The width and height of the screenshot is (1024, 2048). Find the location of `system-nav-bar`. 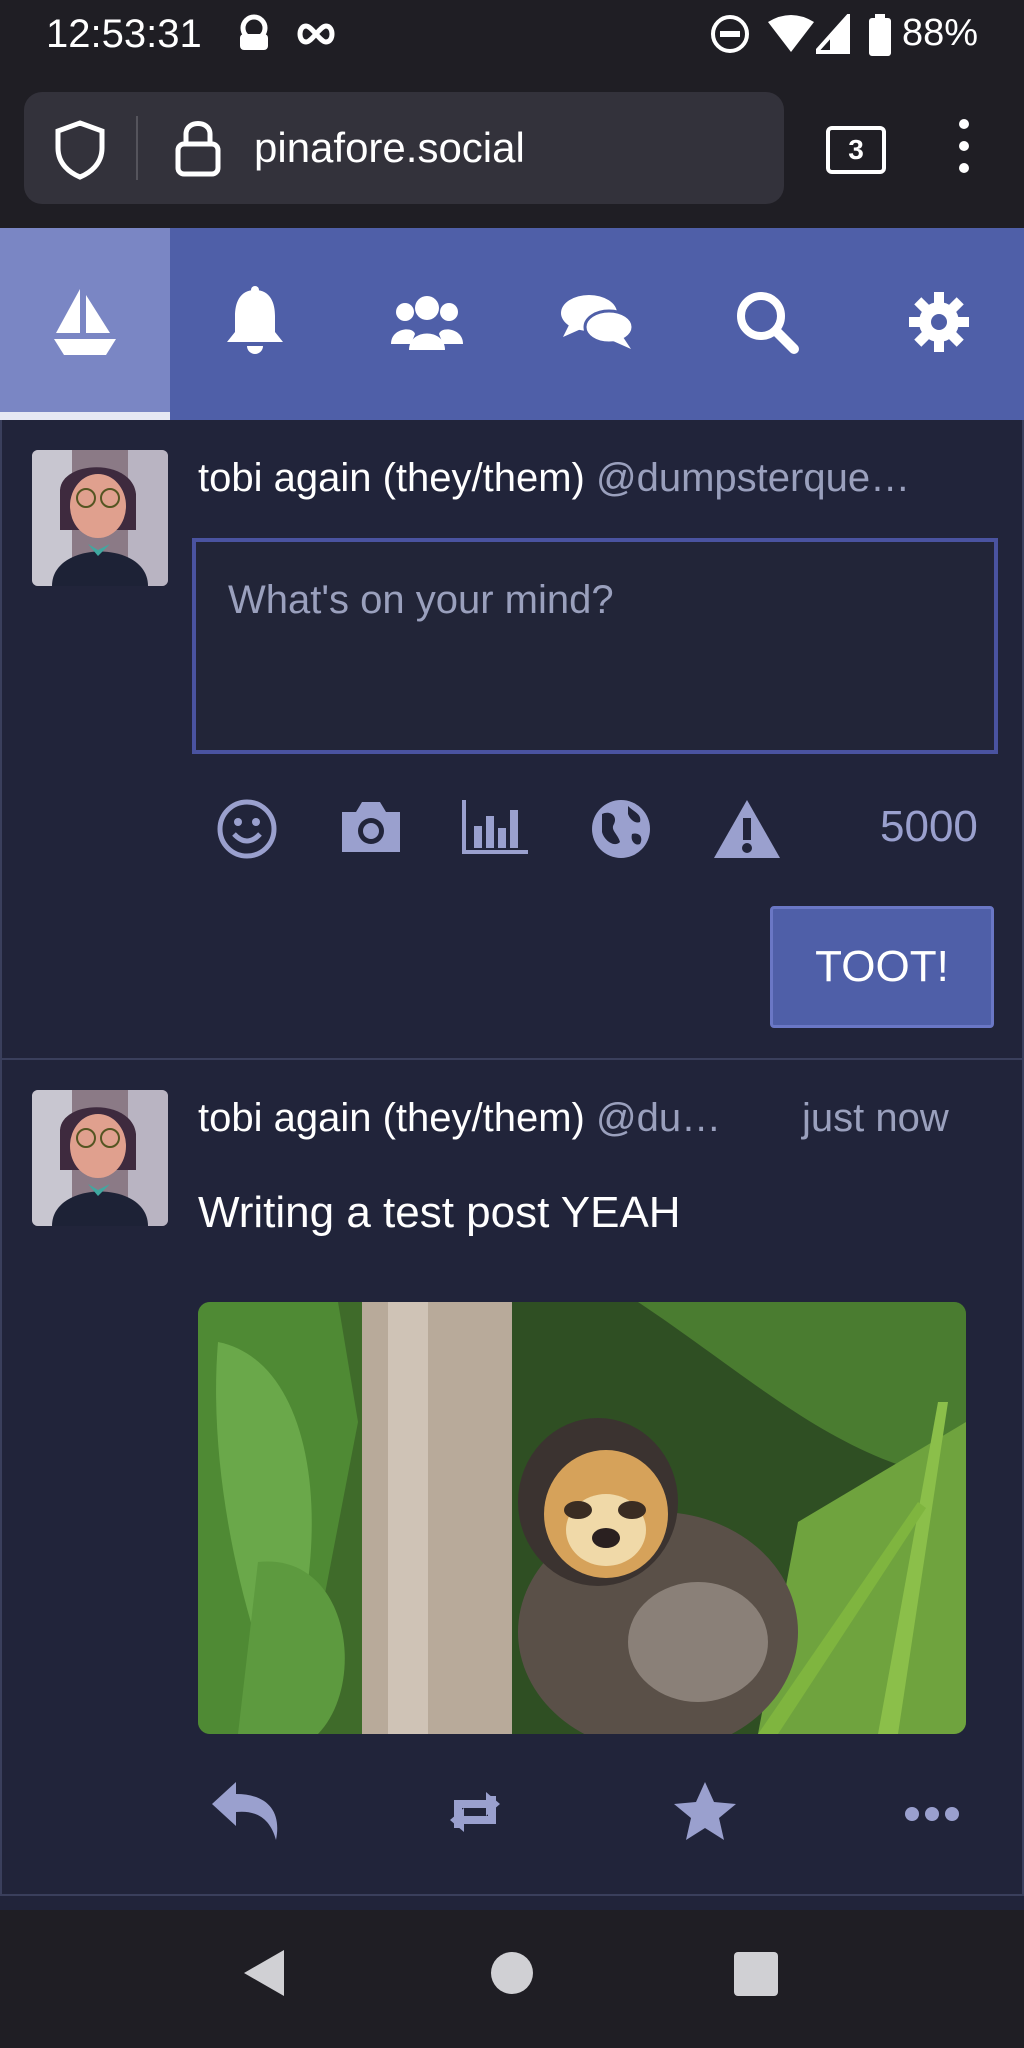

system-nav-bar is located at coordinates (512, 1979).